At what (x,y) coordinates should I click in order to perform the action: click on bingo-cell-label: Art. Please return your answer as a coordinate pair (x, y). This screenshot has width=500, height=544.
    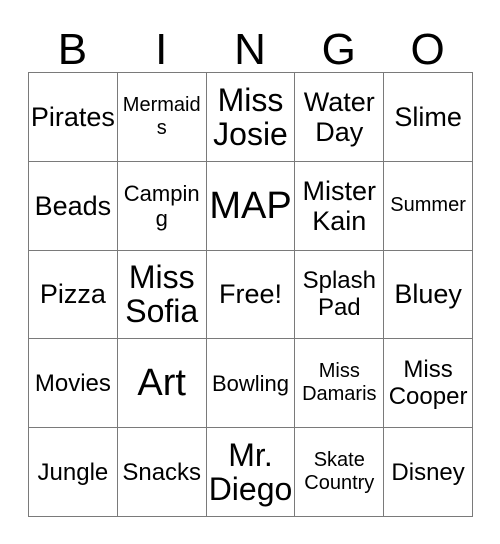
    Looking at the image, I should click on (161, 383).